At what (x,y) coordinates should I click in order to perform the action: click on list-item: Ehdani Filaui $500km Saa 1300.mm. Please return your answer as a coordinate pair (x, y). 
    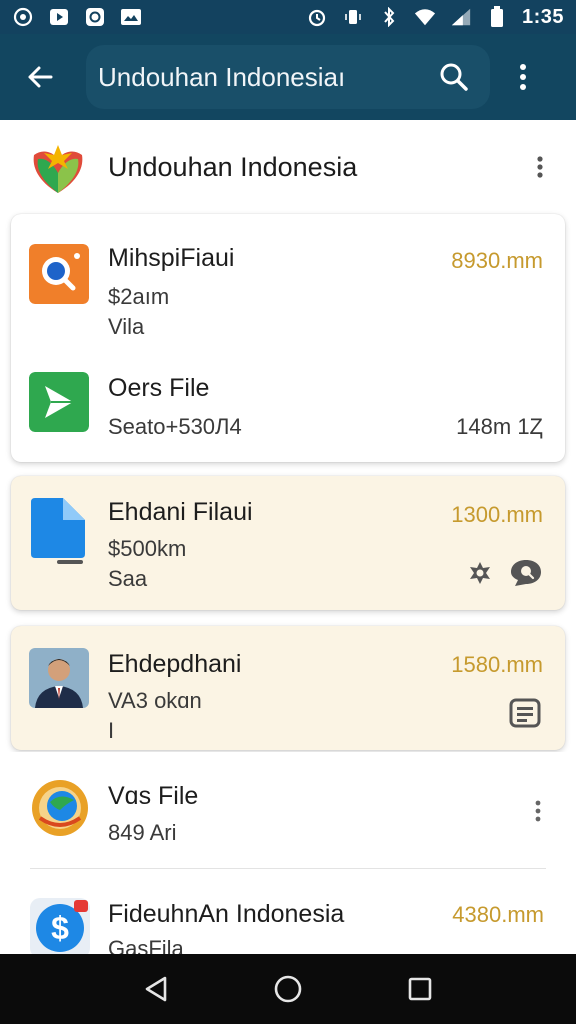
    Looking at the image, I should click on (288, 543).